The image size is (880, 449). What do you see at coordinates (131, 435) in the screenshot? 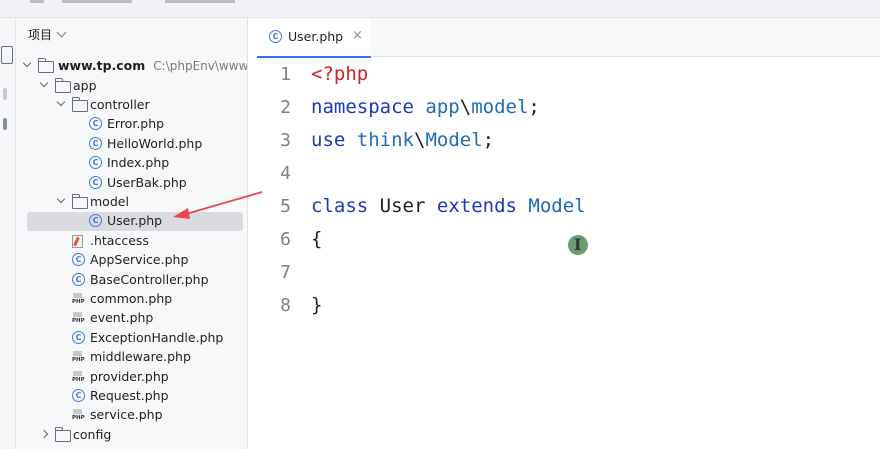
I see `tree-folder: config` at bounding box center [131, 435].